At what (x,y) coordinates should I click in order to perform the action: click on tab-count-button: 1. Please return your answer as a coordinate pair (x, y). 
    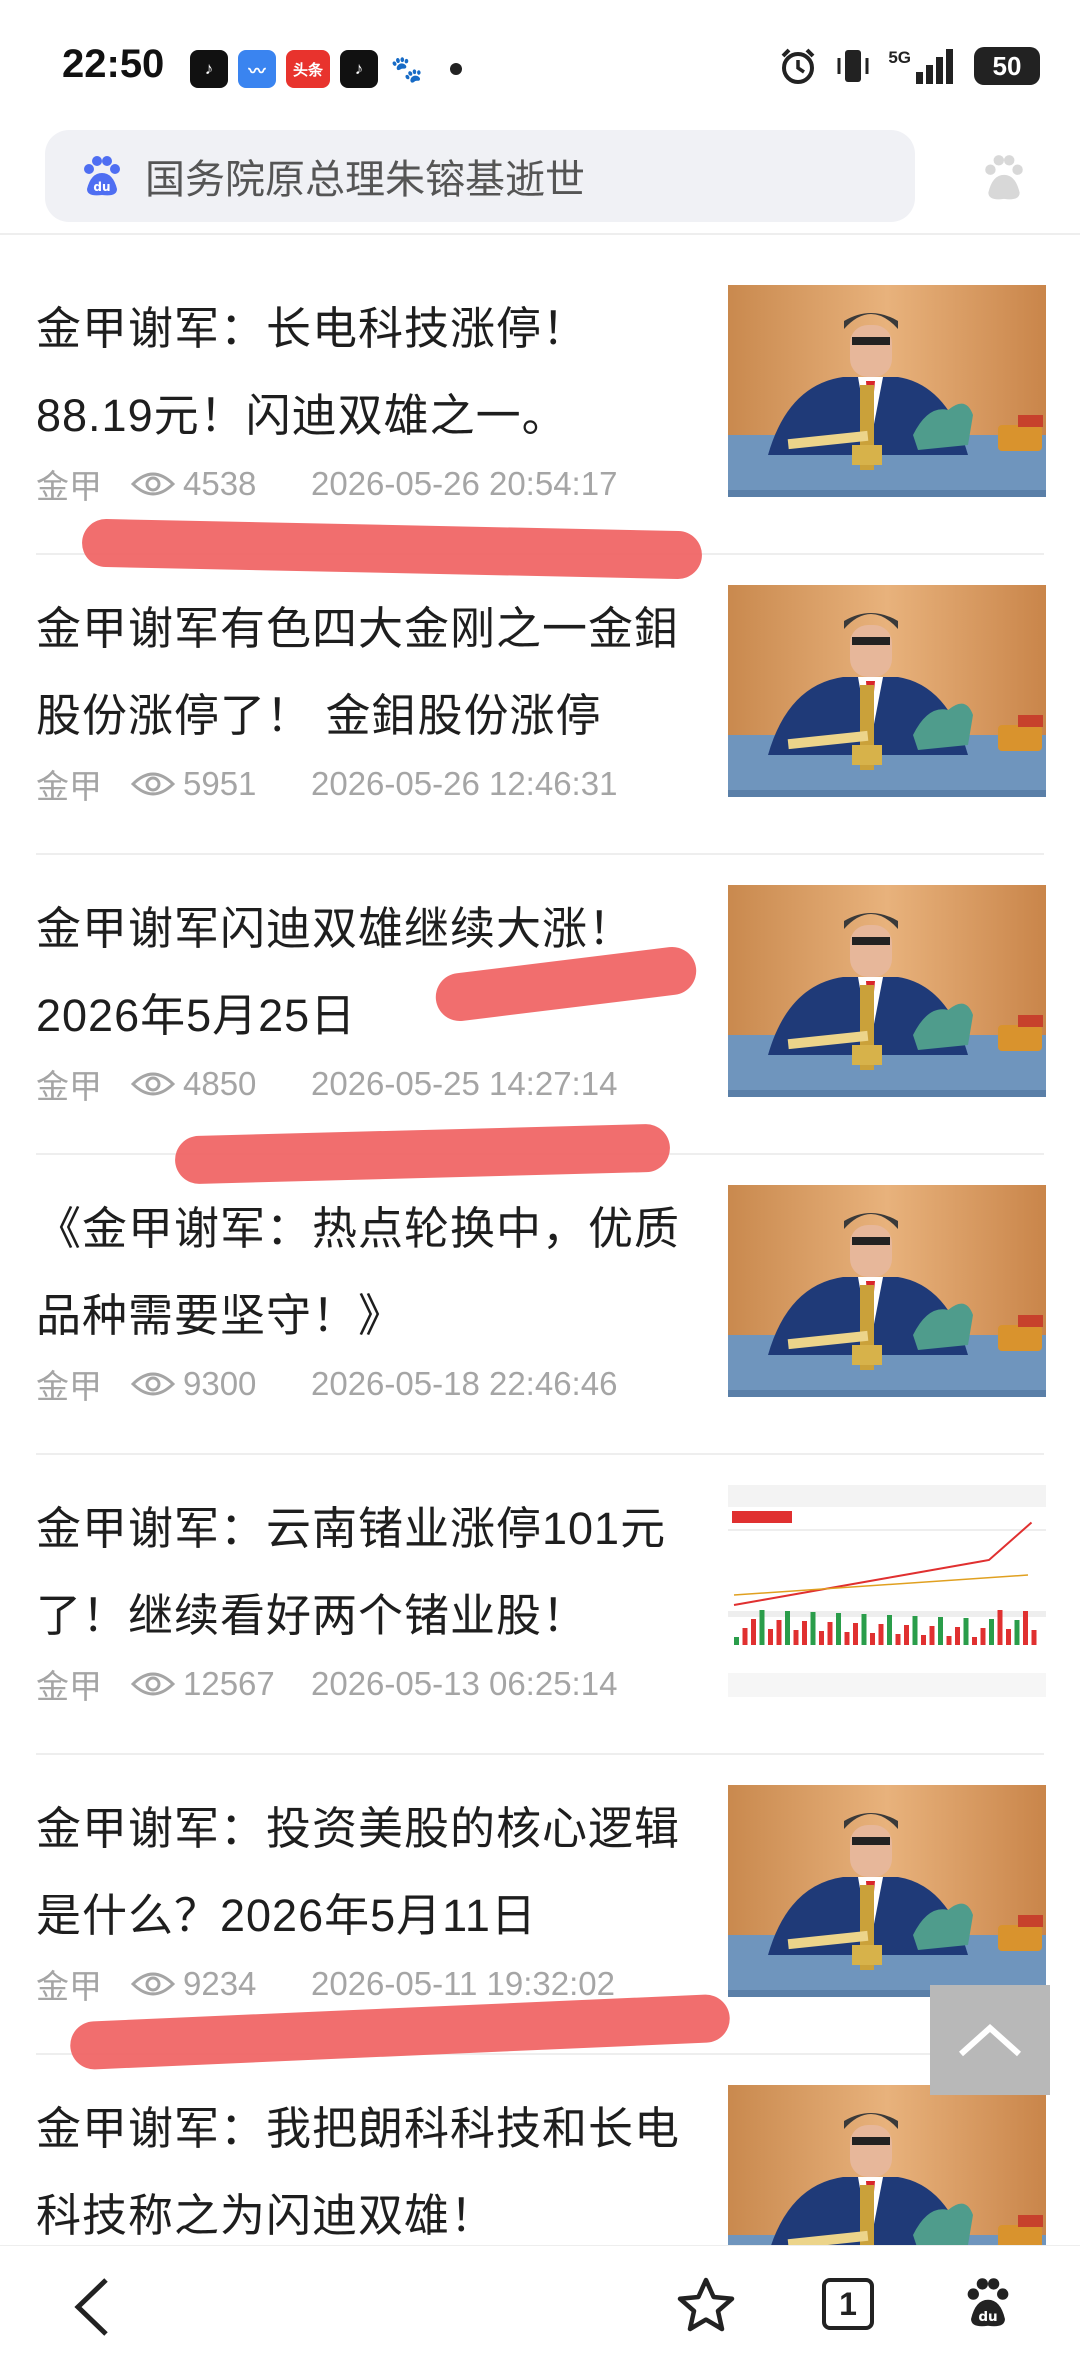
    Looking at the image, I should click on (848, 2304).